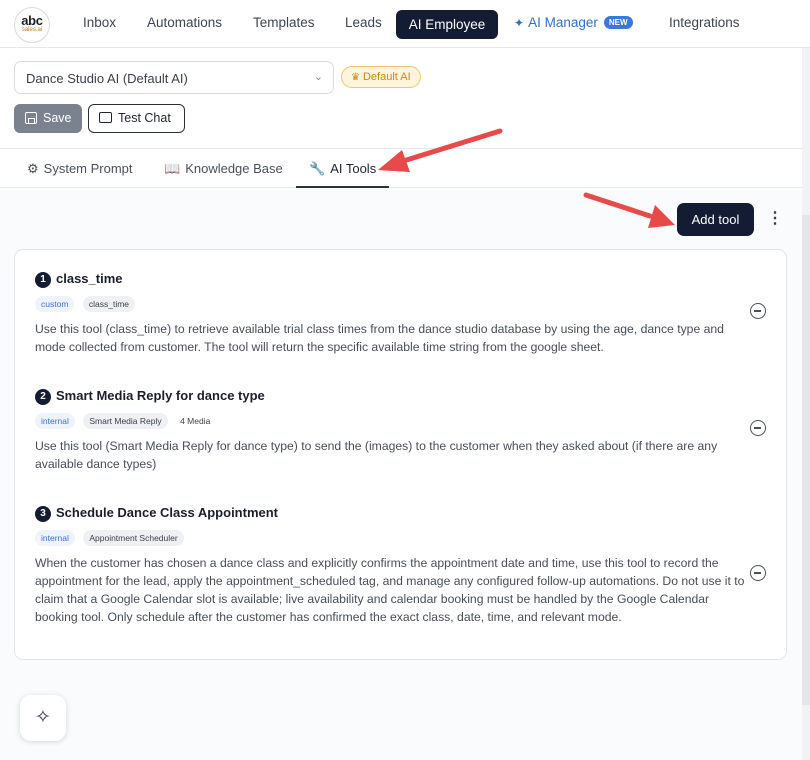 Image resolution: width=810 pixels, height=760 pixels. Describe the element at coordinates (704, 22) in the screenshot. I see `nav-integrations: Integrations` at that location.